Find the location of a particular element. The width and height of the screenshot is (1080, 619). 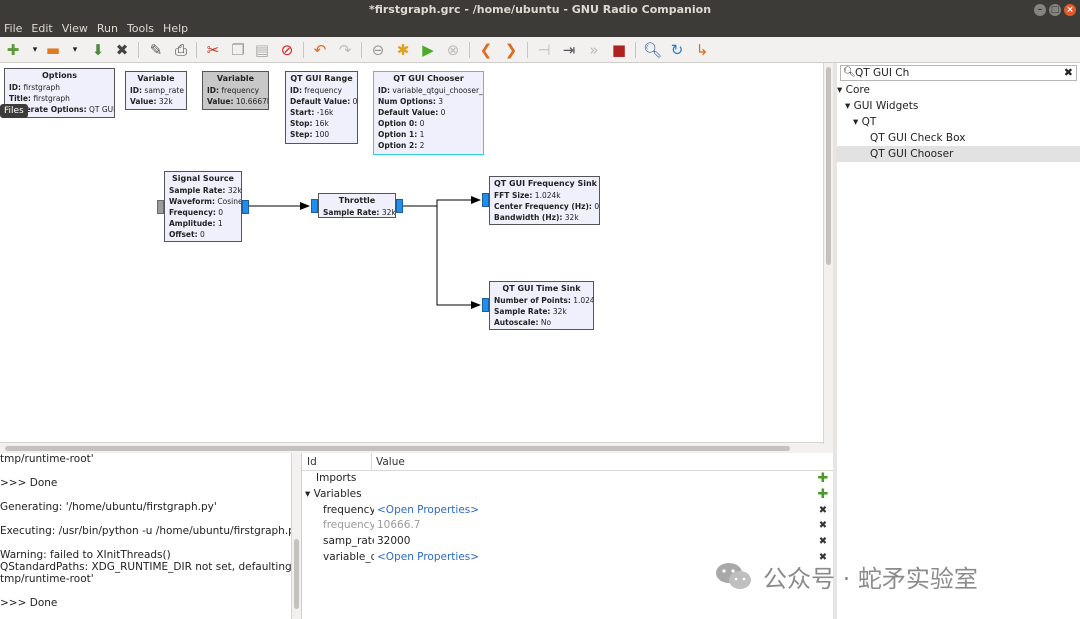

new-dropdown-icon: ▾ is located at coordinates (35, 50).